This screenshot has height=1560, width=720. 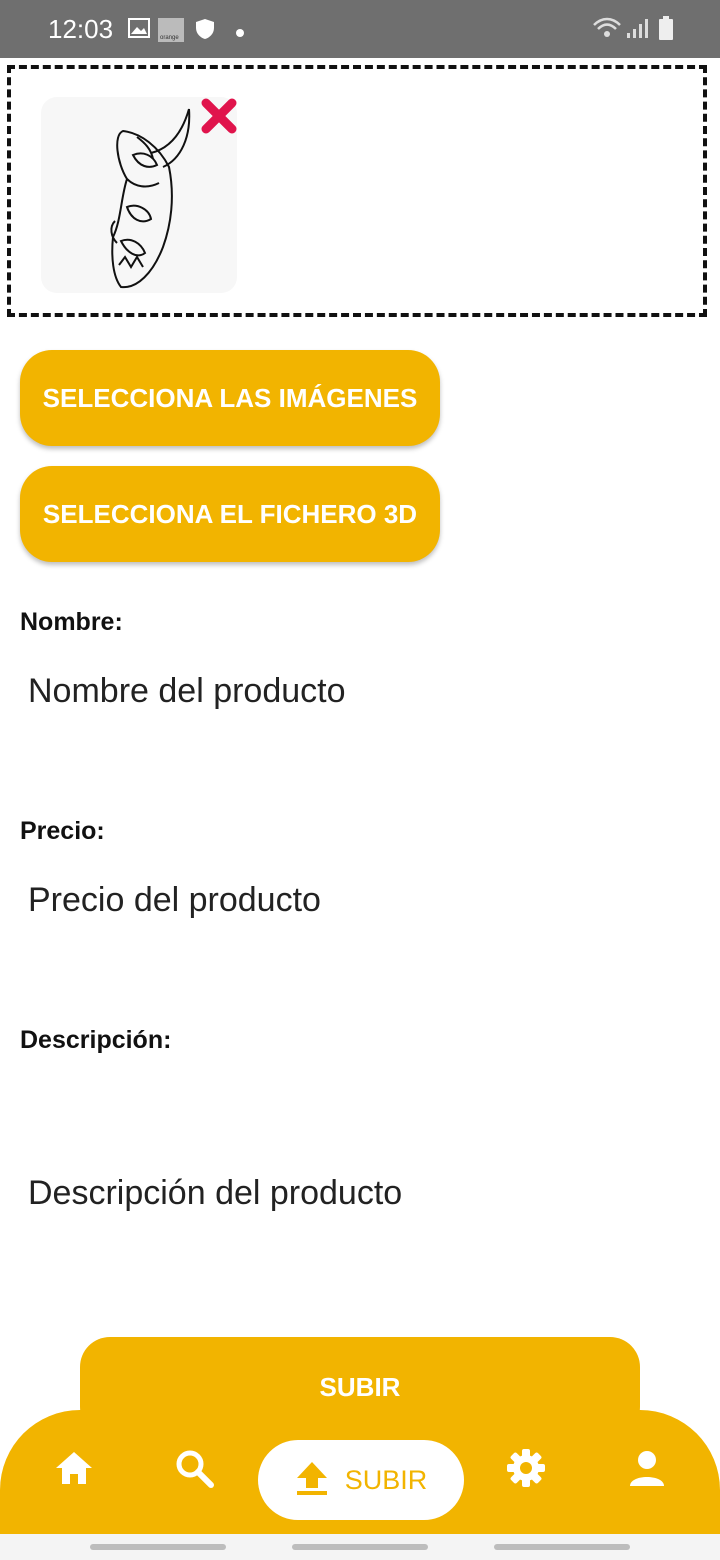 I want to click on system-nav-bar, so click(x=360, y=1547).